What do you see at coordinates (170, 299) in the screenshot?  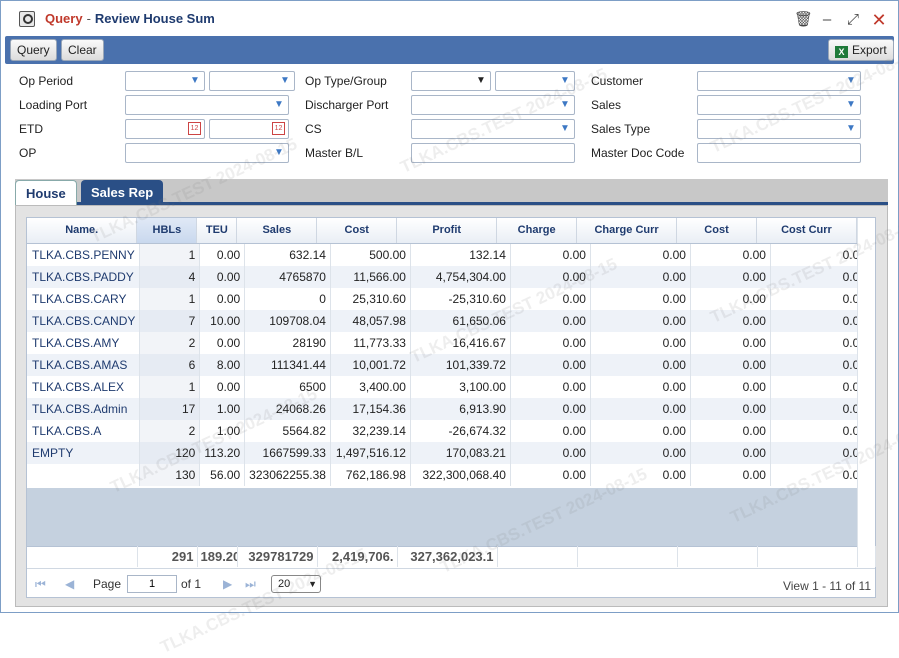 I see `cell-hbls: 1` at bounding box center [170, 299].